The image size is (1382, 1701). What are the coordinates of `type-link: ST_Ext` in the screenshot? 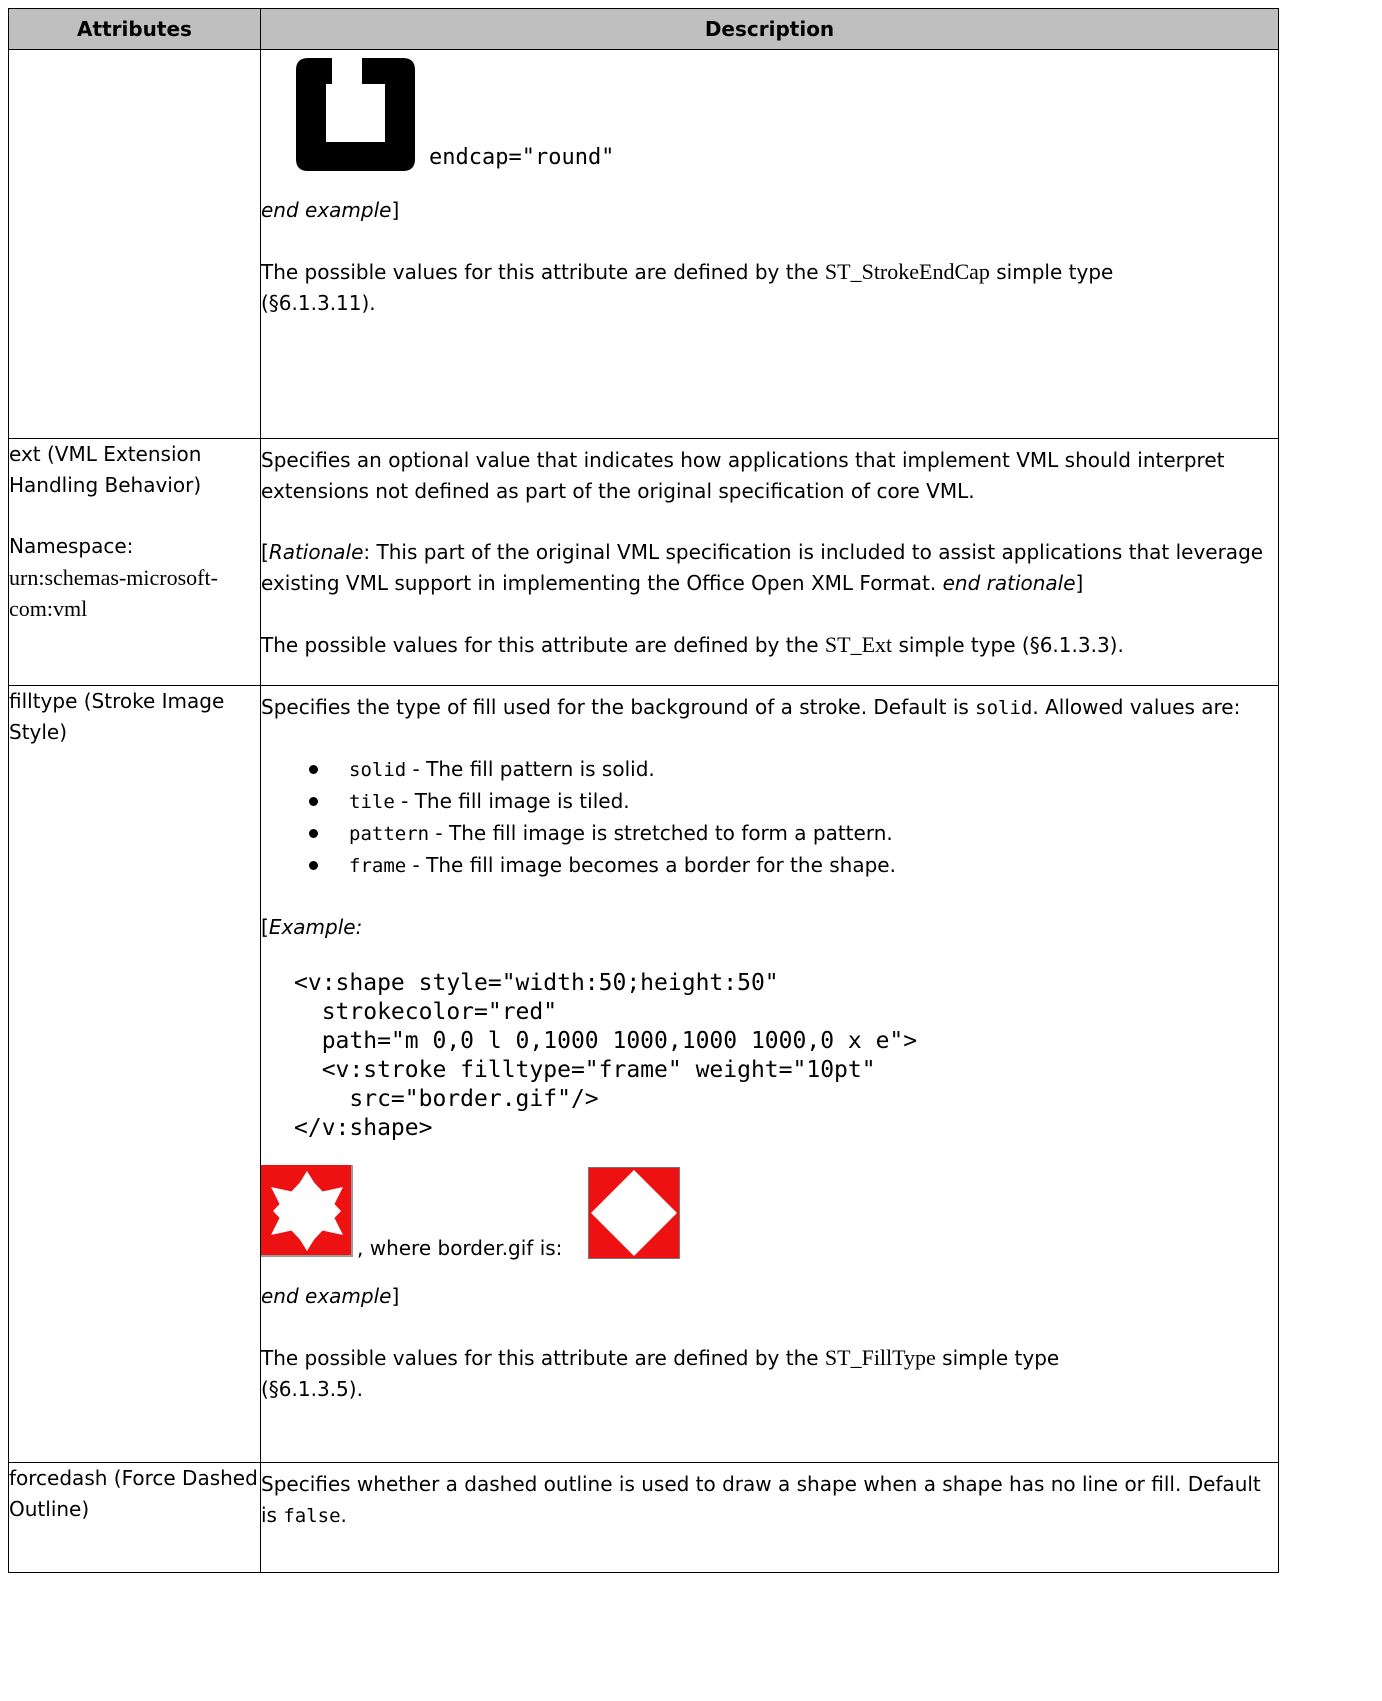 It's located at (858, 644).